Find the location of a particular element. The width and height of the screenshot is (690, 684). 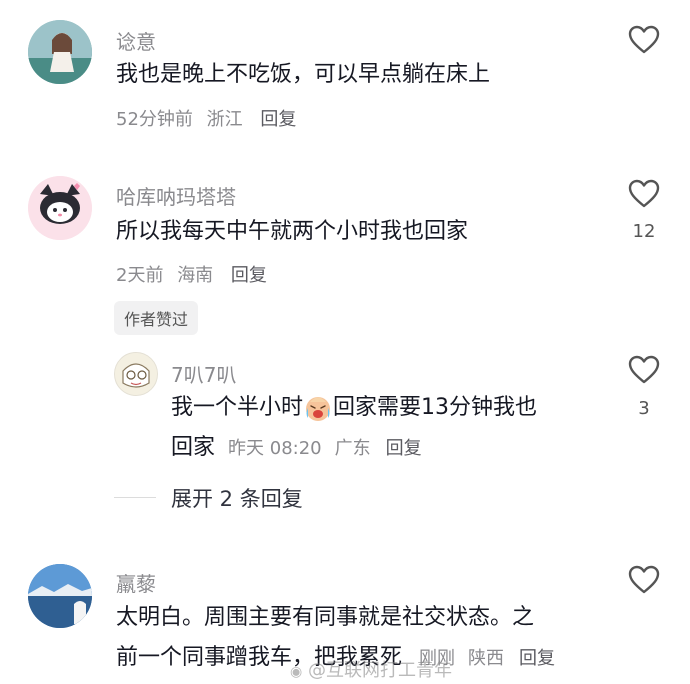

crying-laughing-emoji-icon is located at coordinates (318, 409).